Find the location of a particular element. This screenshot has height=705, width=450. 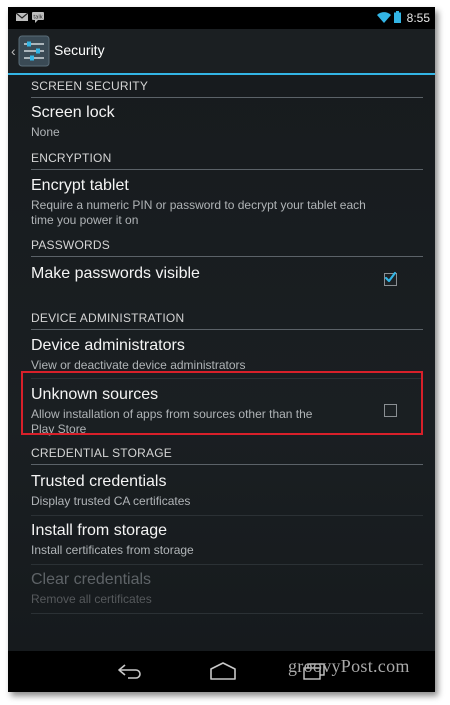

trusted-credentials-summary: Display trusted CA certificates is located at coordinates (111, 501).